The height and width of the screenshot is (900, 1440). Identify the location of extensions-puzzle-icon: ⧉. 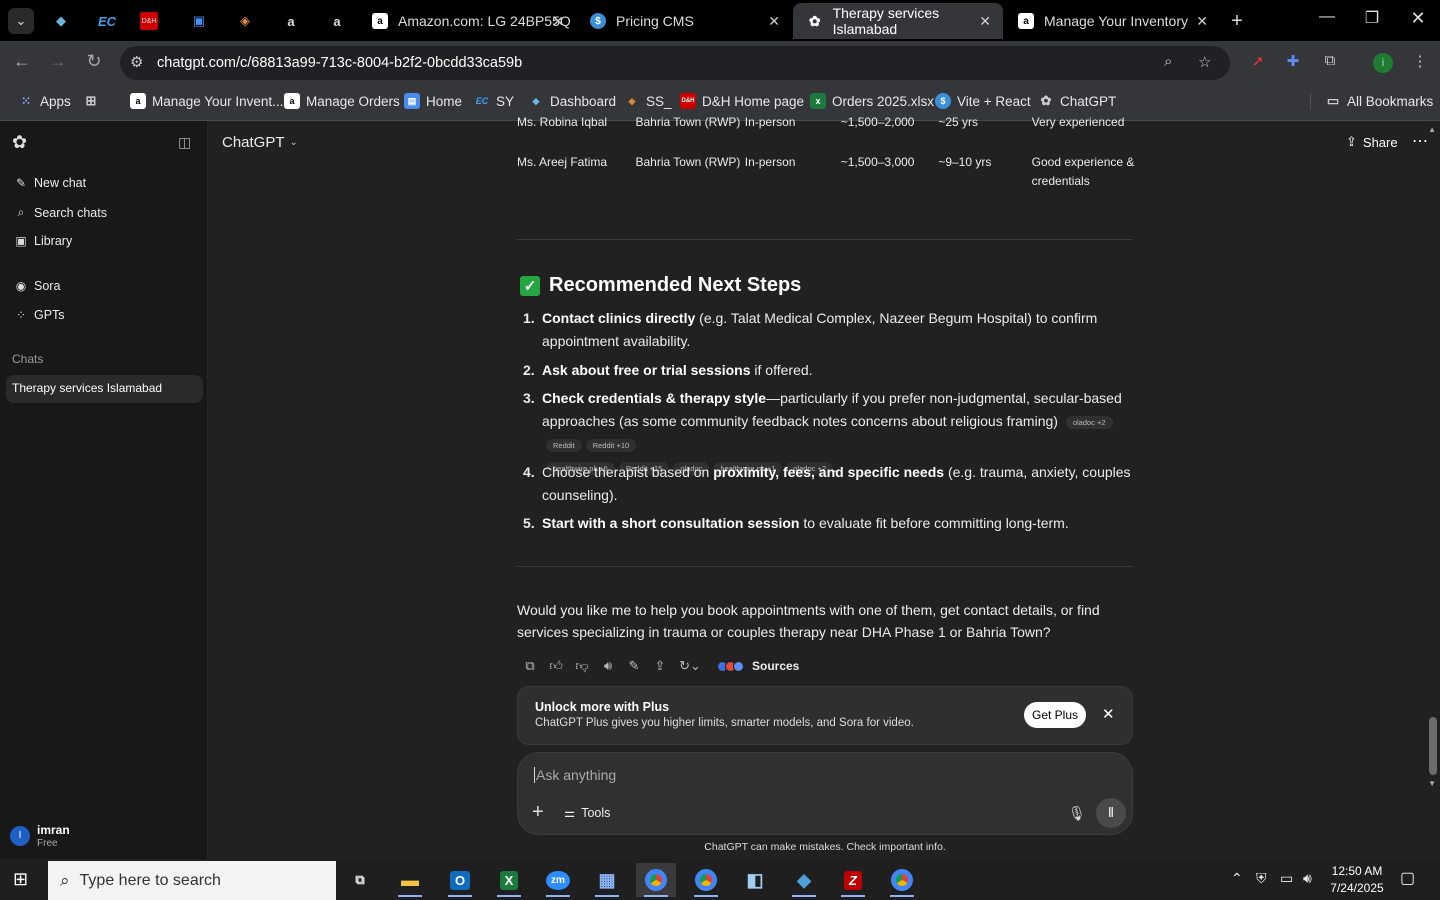
(1330, 60).